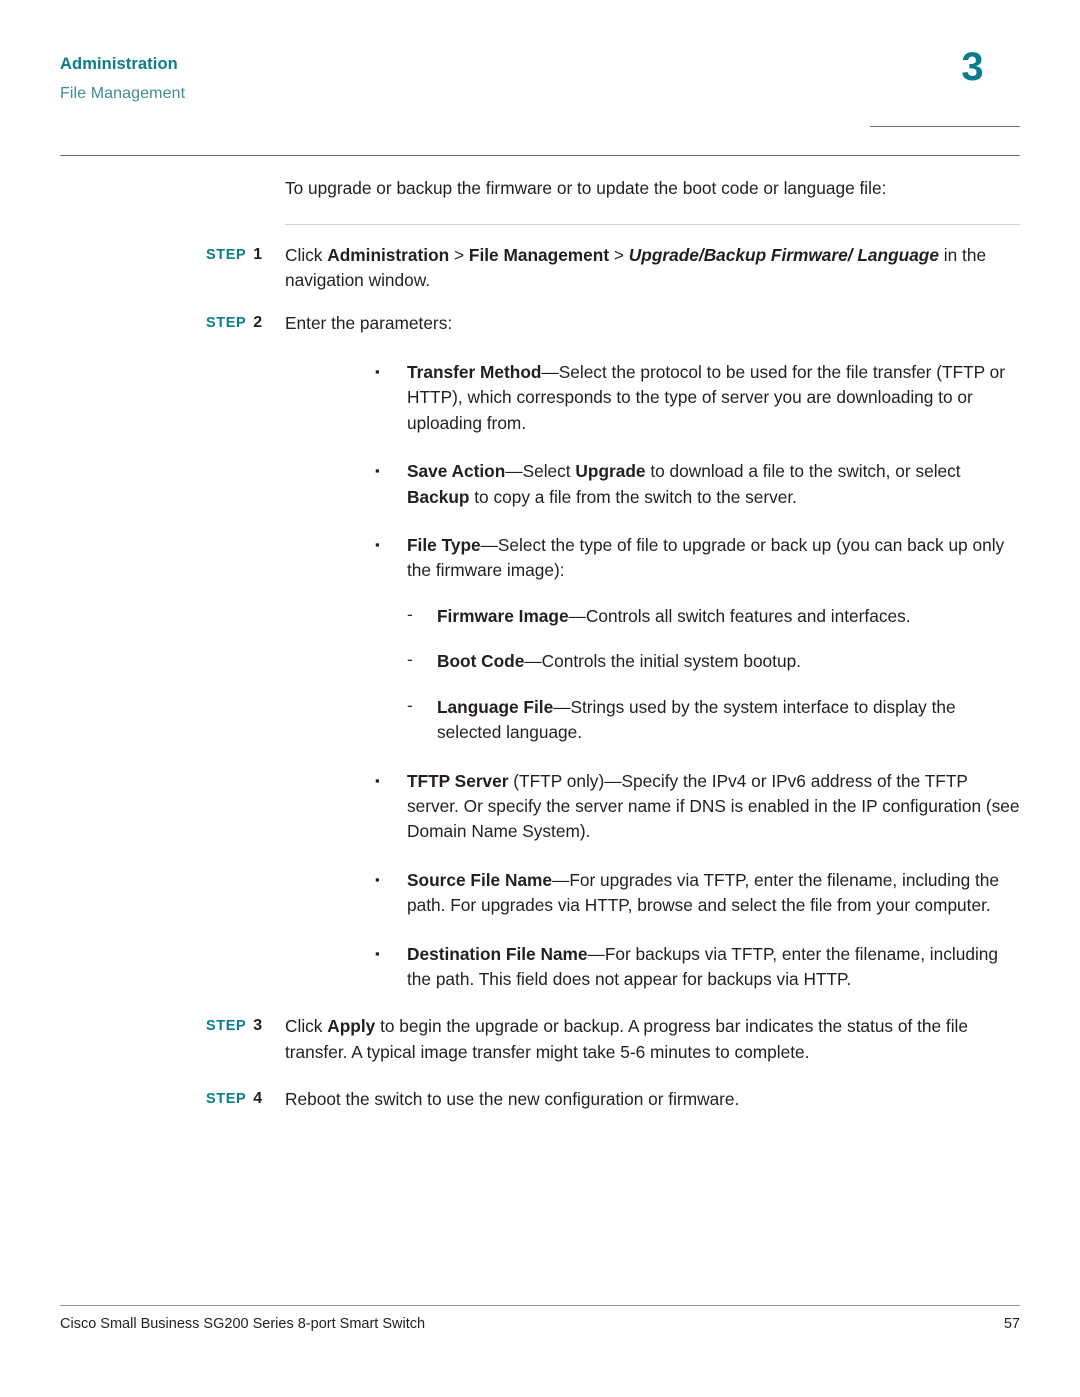 This screenshot has height=1397, width=1080. What do you see at coordinates (258, 1026) in the screenshot?
I see `step-3-number: 3` at bounding box center [258, 1026].